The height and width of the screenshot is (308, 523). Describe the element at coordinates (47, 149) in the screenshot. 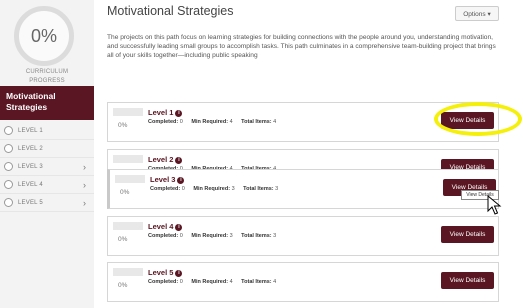

I see `sidebar-item-level-2: LEVEL 2` at that location.